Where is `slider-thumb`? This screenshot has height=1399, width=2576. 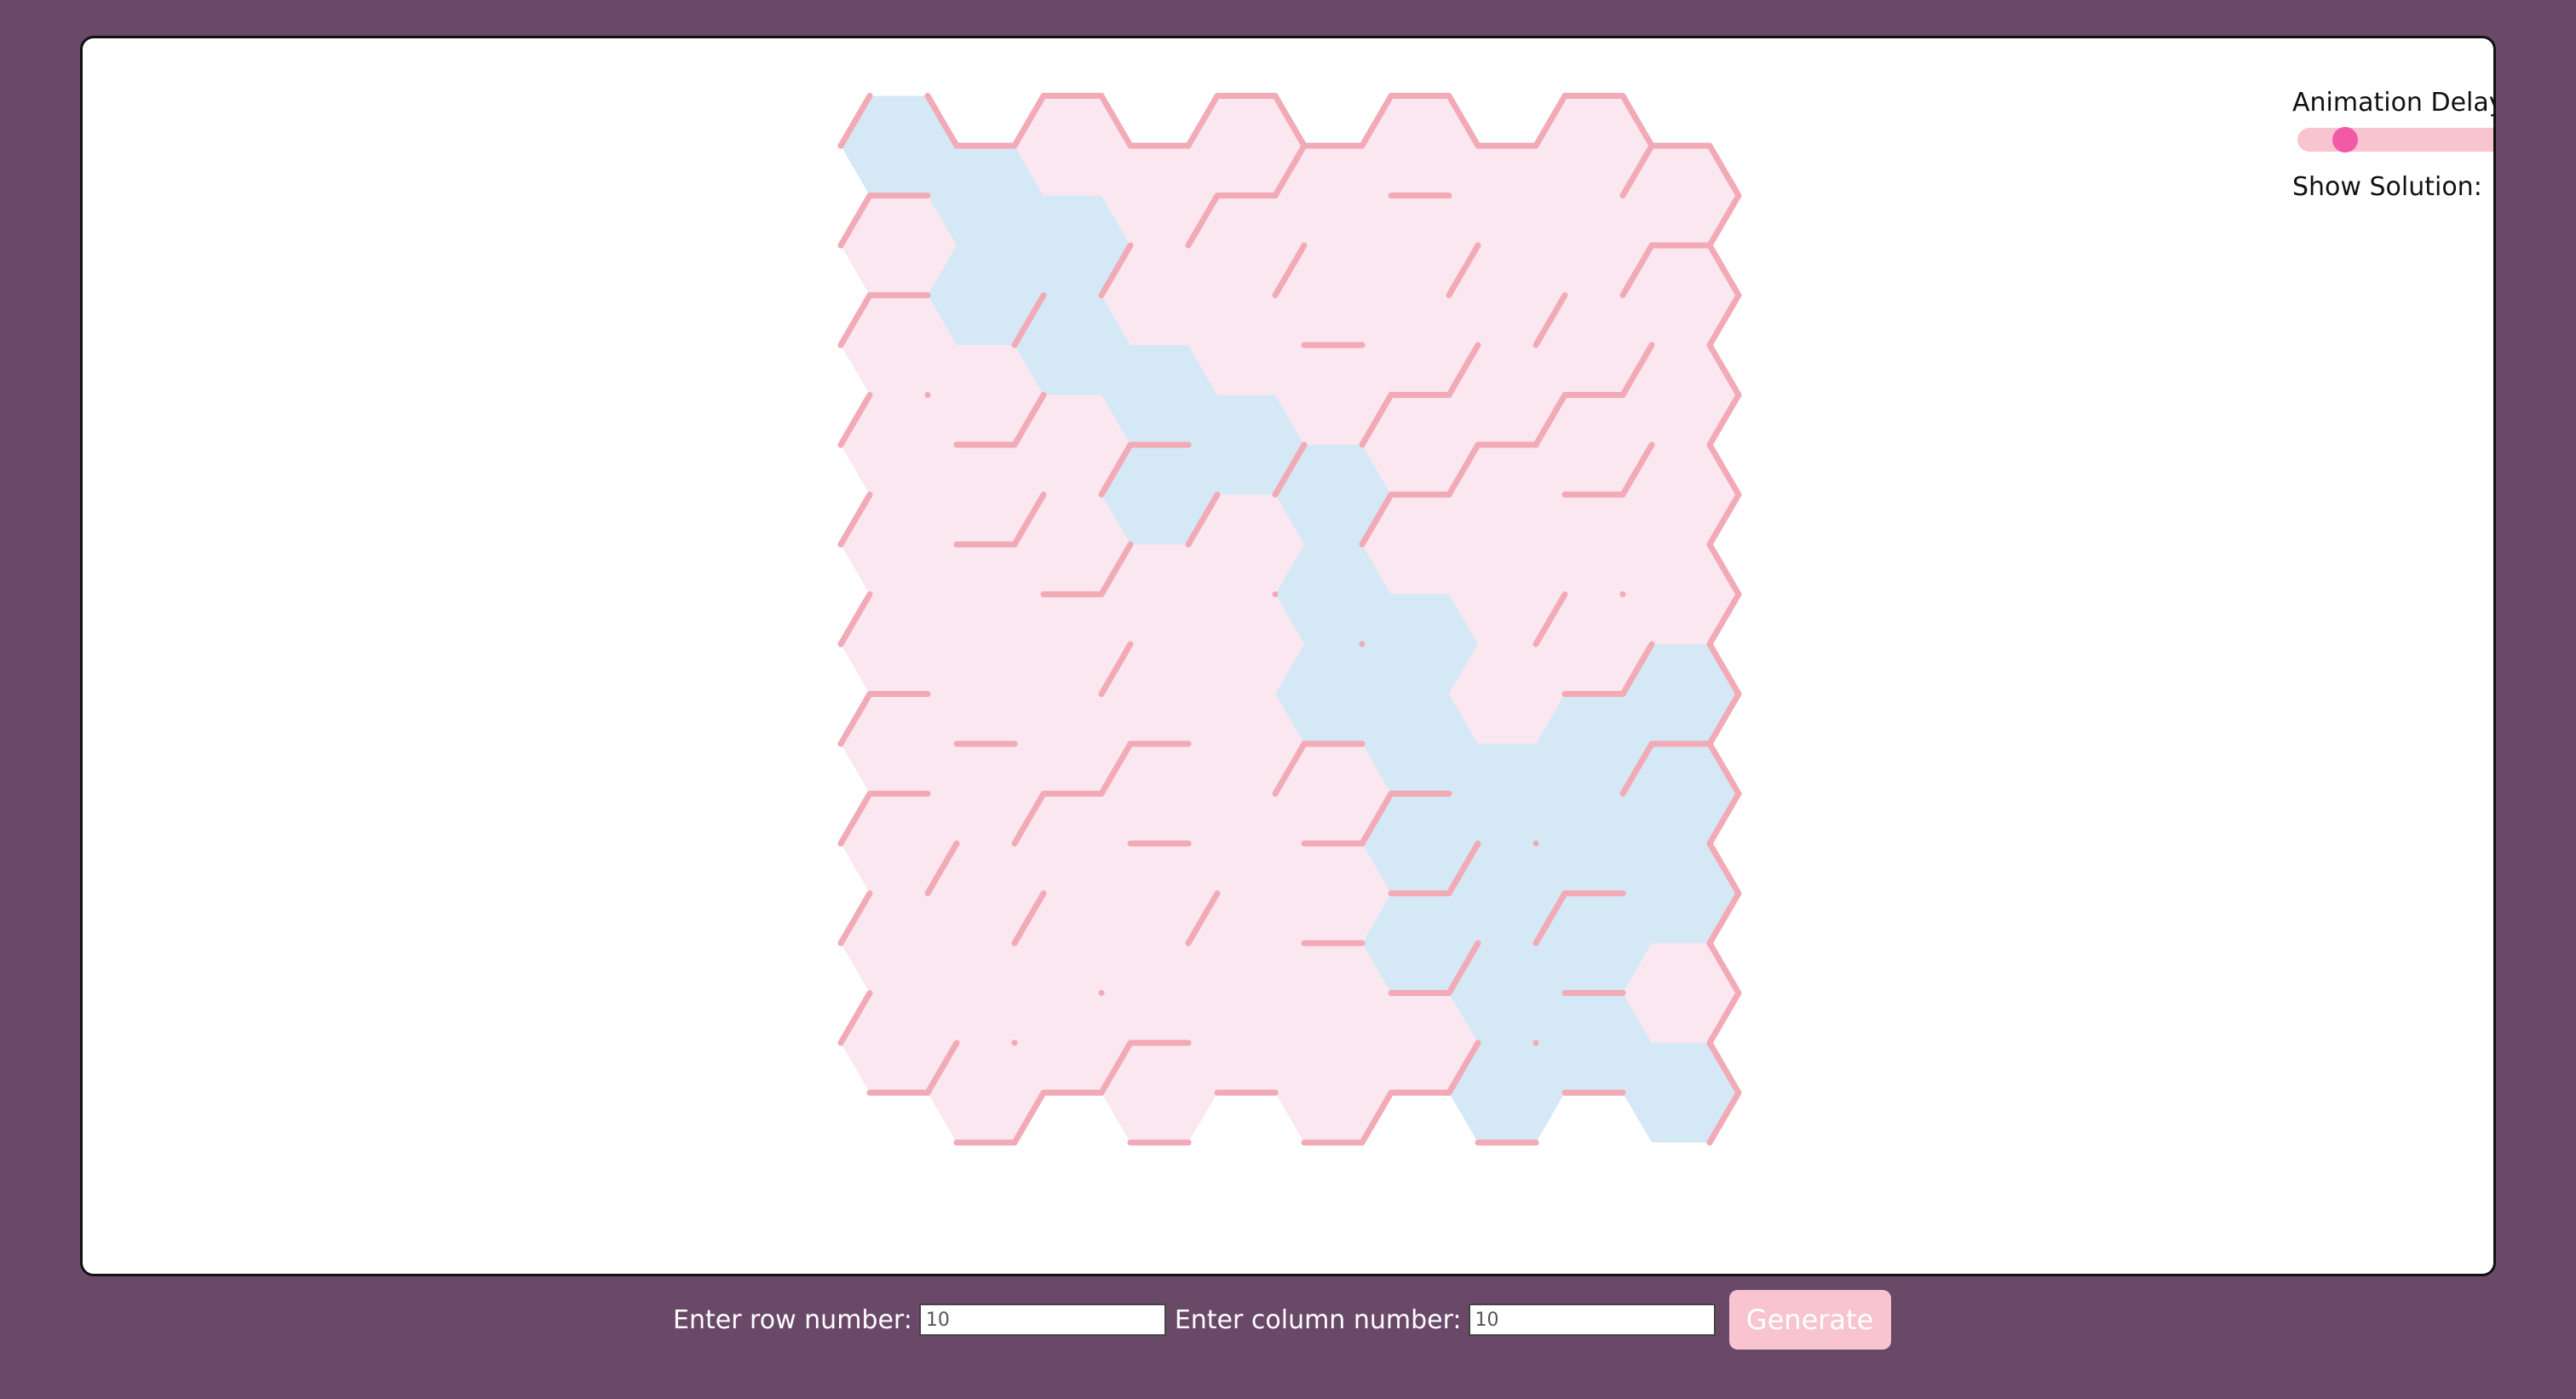
slider-thumb is located at coordinates (2345, 140).